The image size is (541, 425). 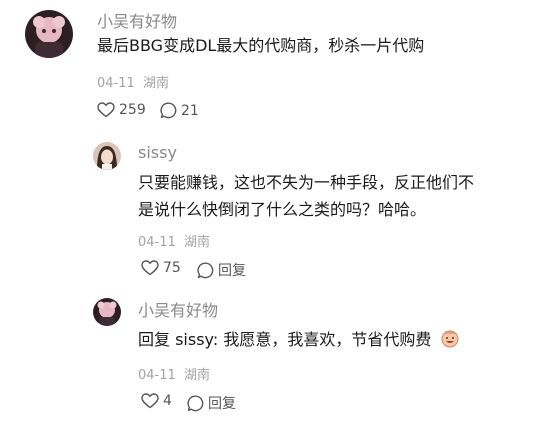 What do you see at coordinates (450, 339) in the screenshot?
I see `grinning-face-emoji` at bounding box center [450, 339].